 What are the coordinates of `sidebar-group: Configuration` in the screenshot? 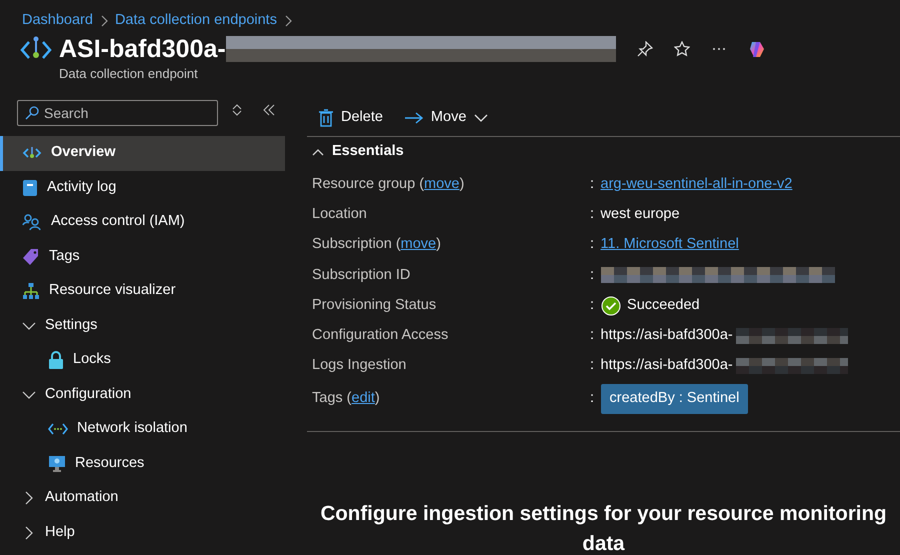 It's located at (142, 395).